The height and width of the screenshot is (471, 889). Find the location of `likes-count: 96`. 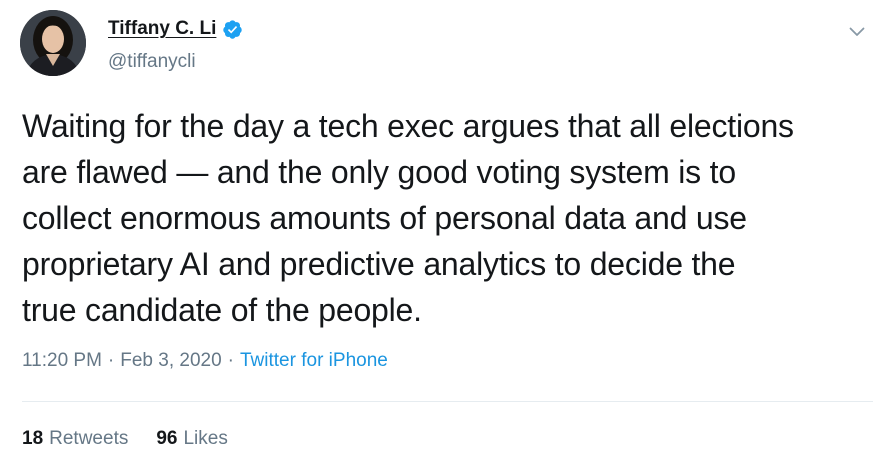

likes-count: 96 is located at coordinates (167, 438).